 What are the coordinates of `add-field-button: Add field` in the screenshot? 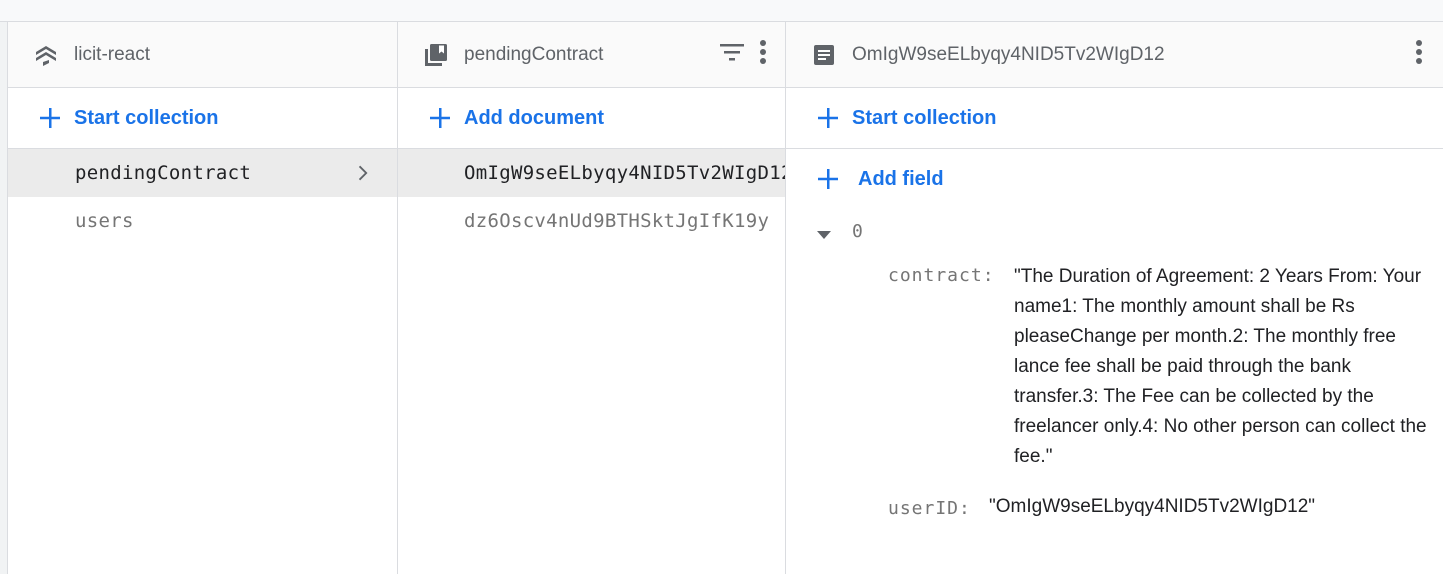 It's located at (1114, 179).